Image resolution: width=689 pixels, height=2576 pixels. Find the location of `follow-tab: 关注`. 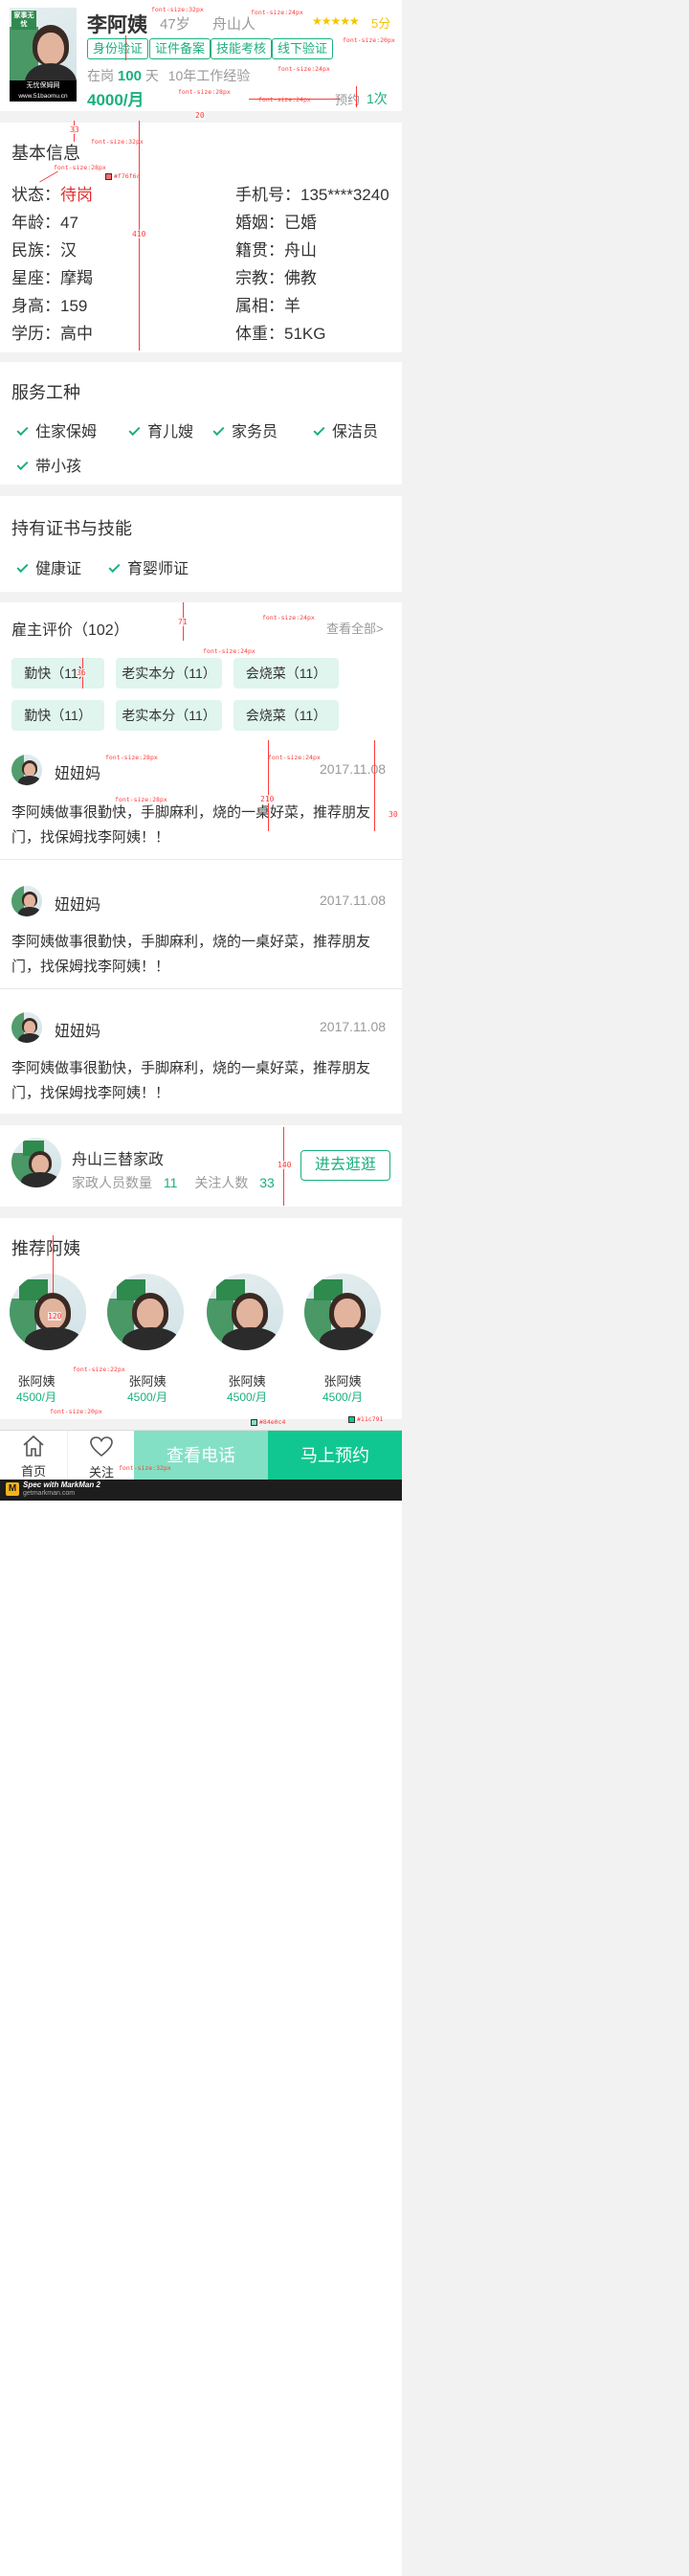

follow-tab: 关注 is located at coordinates (101, 1455).